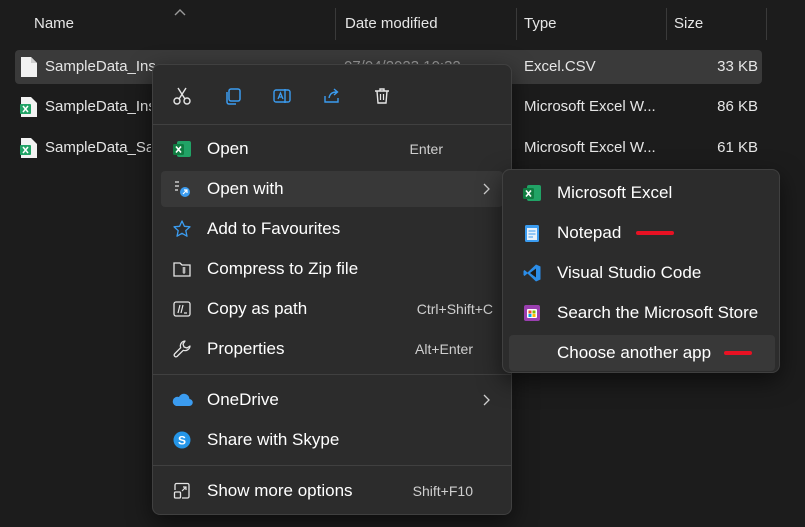 This screenshot has height=527, width=805. I want to click on wrench-icon, so click(182, 349).